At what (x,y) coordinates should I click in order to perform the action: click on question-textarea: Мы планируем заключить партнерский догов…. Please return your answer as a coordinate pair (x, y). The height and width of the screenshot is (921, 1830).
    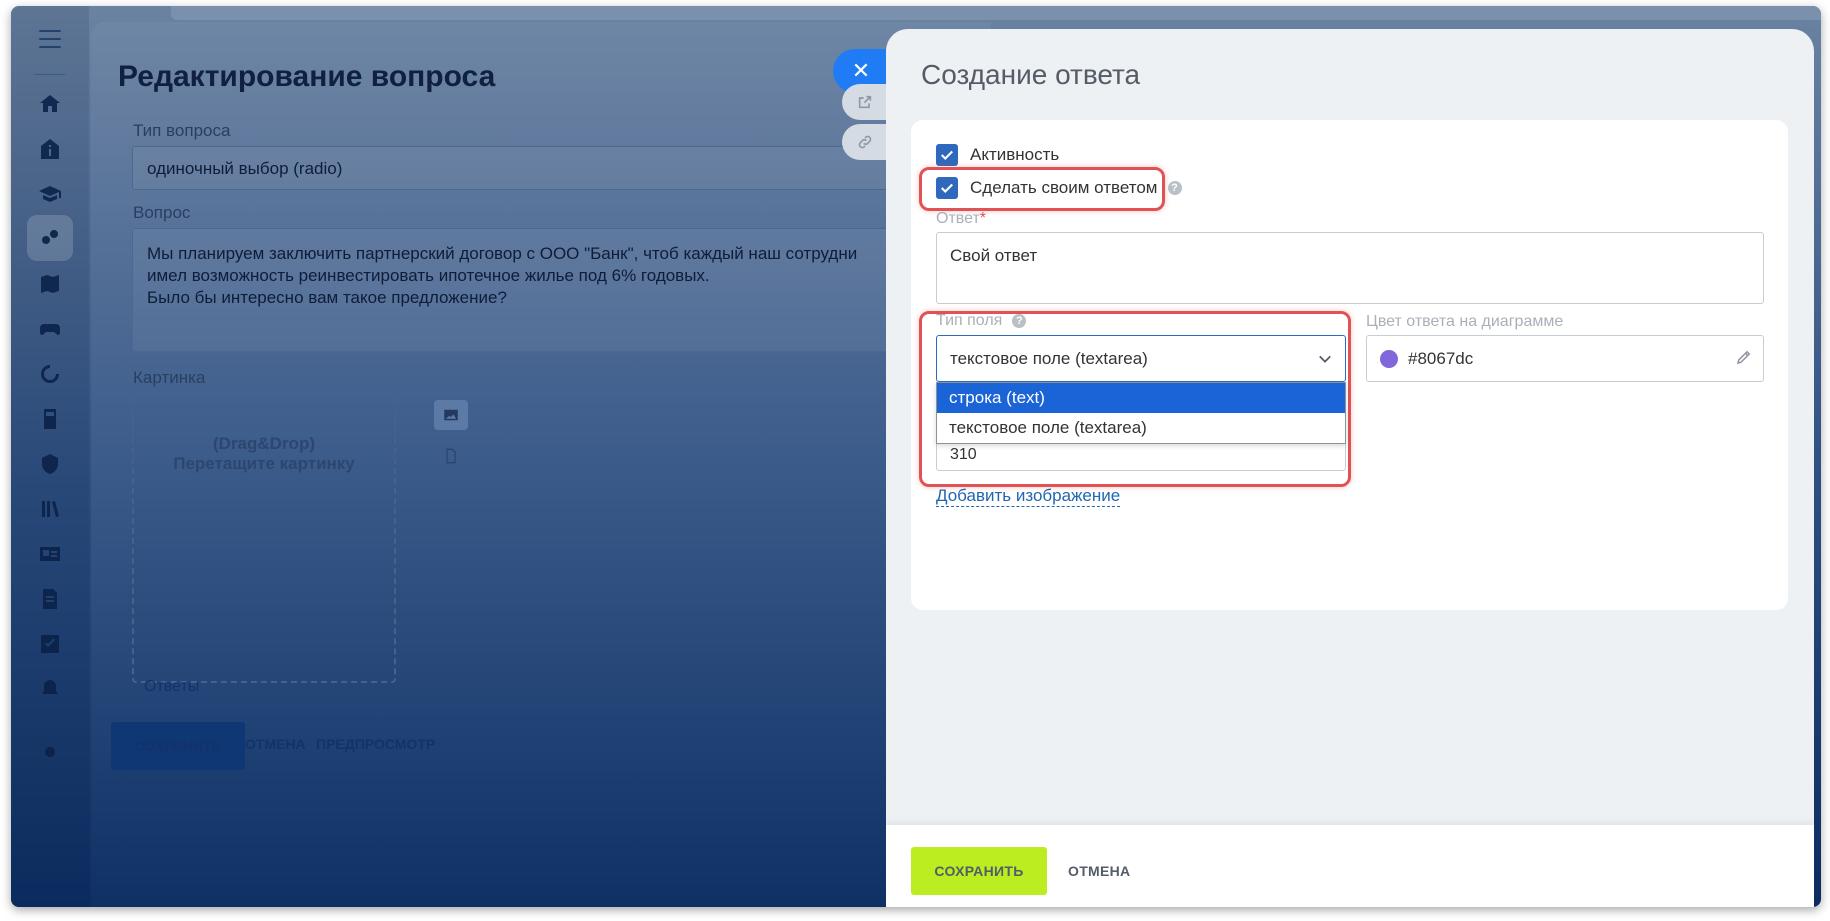
    Looking at the image, I should click on (567, 290).